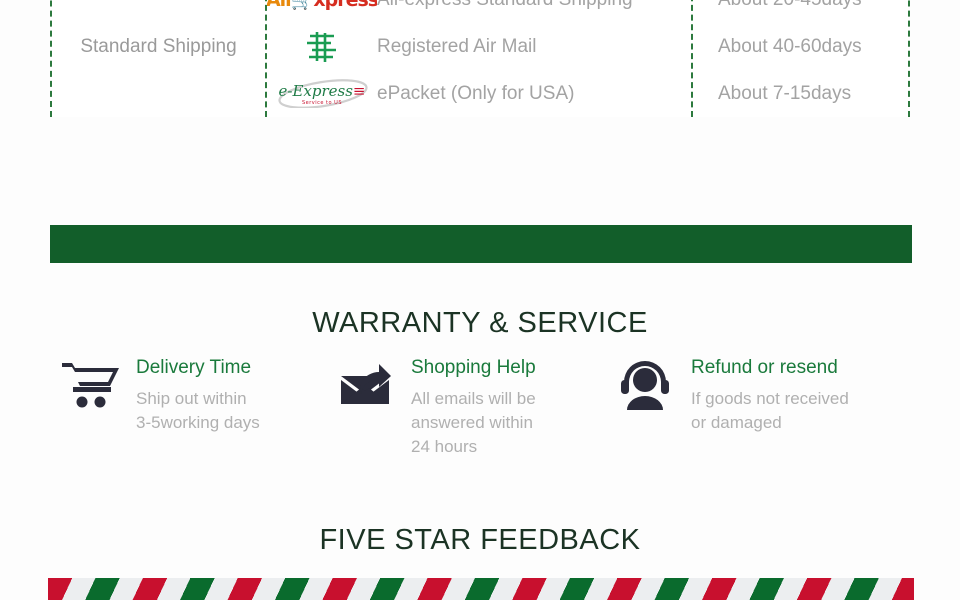  I want to click on list-item: Ali🛒xpress Ali-express Standard Shipping, so click(479, 11).